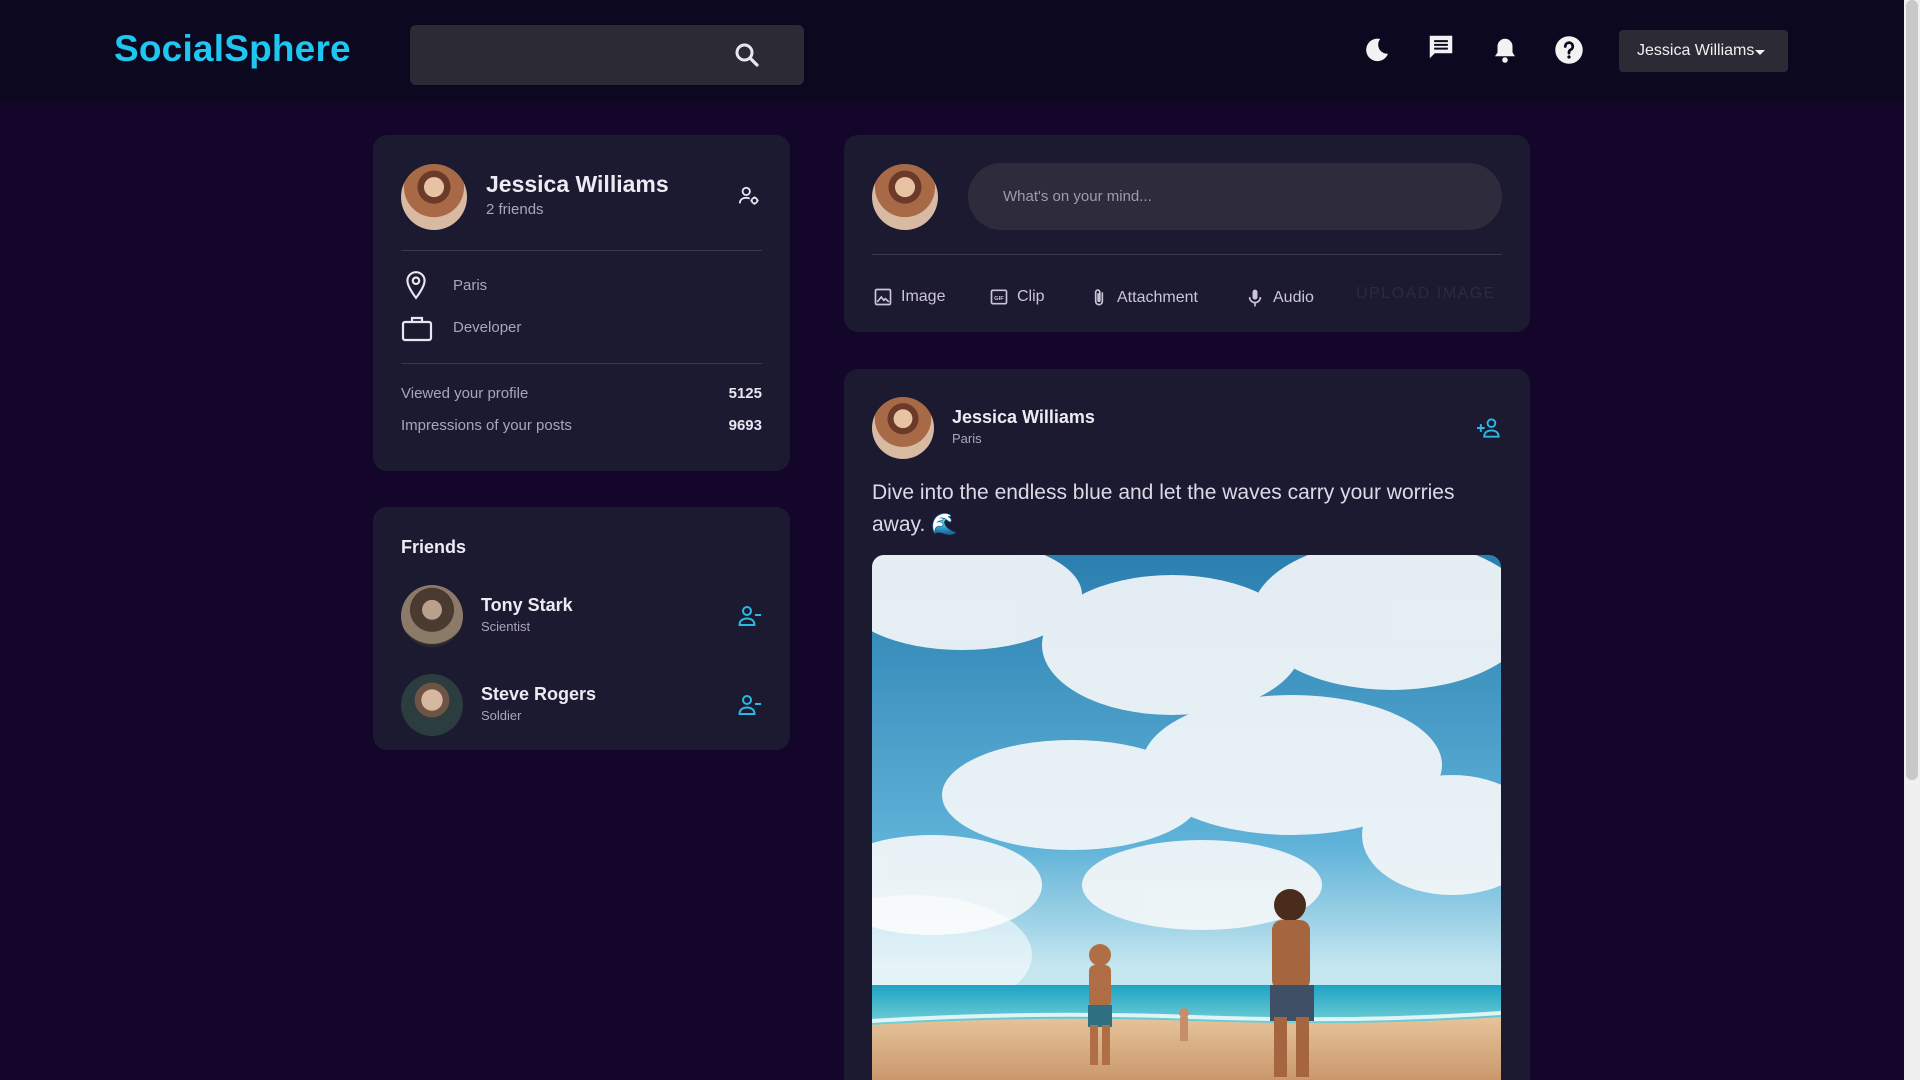 Image resolution: width=1920 pixels, height=1080 pixels. I want to click on add-friend-icon, so click(1489, 428).